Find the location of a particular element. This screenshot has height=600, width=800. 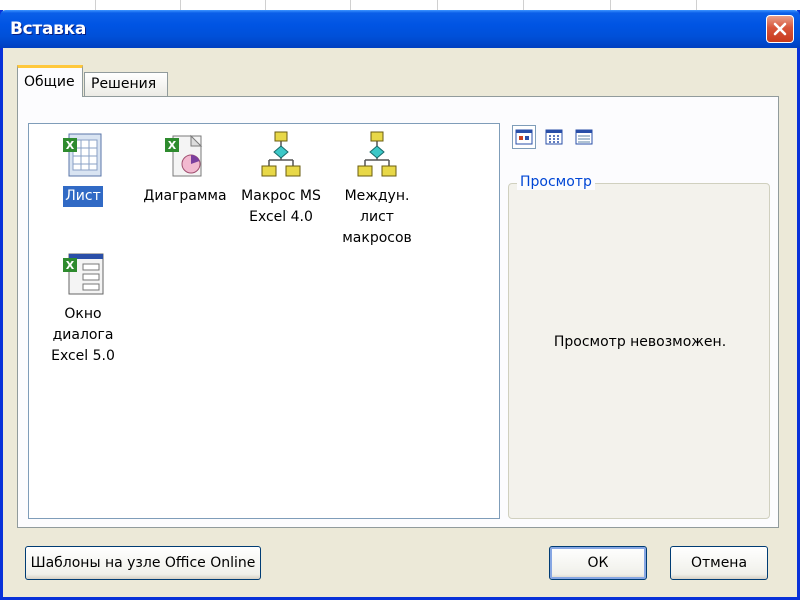

dialog-sheet-icon: X is located at coordinates (83, 274).